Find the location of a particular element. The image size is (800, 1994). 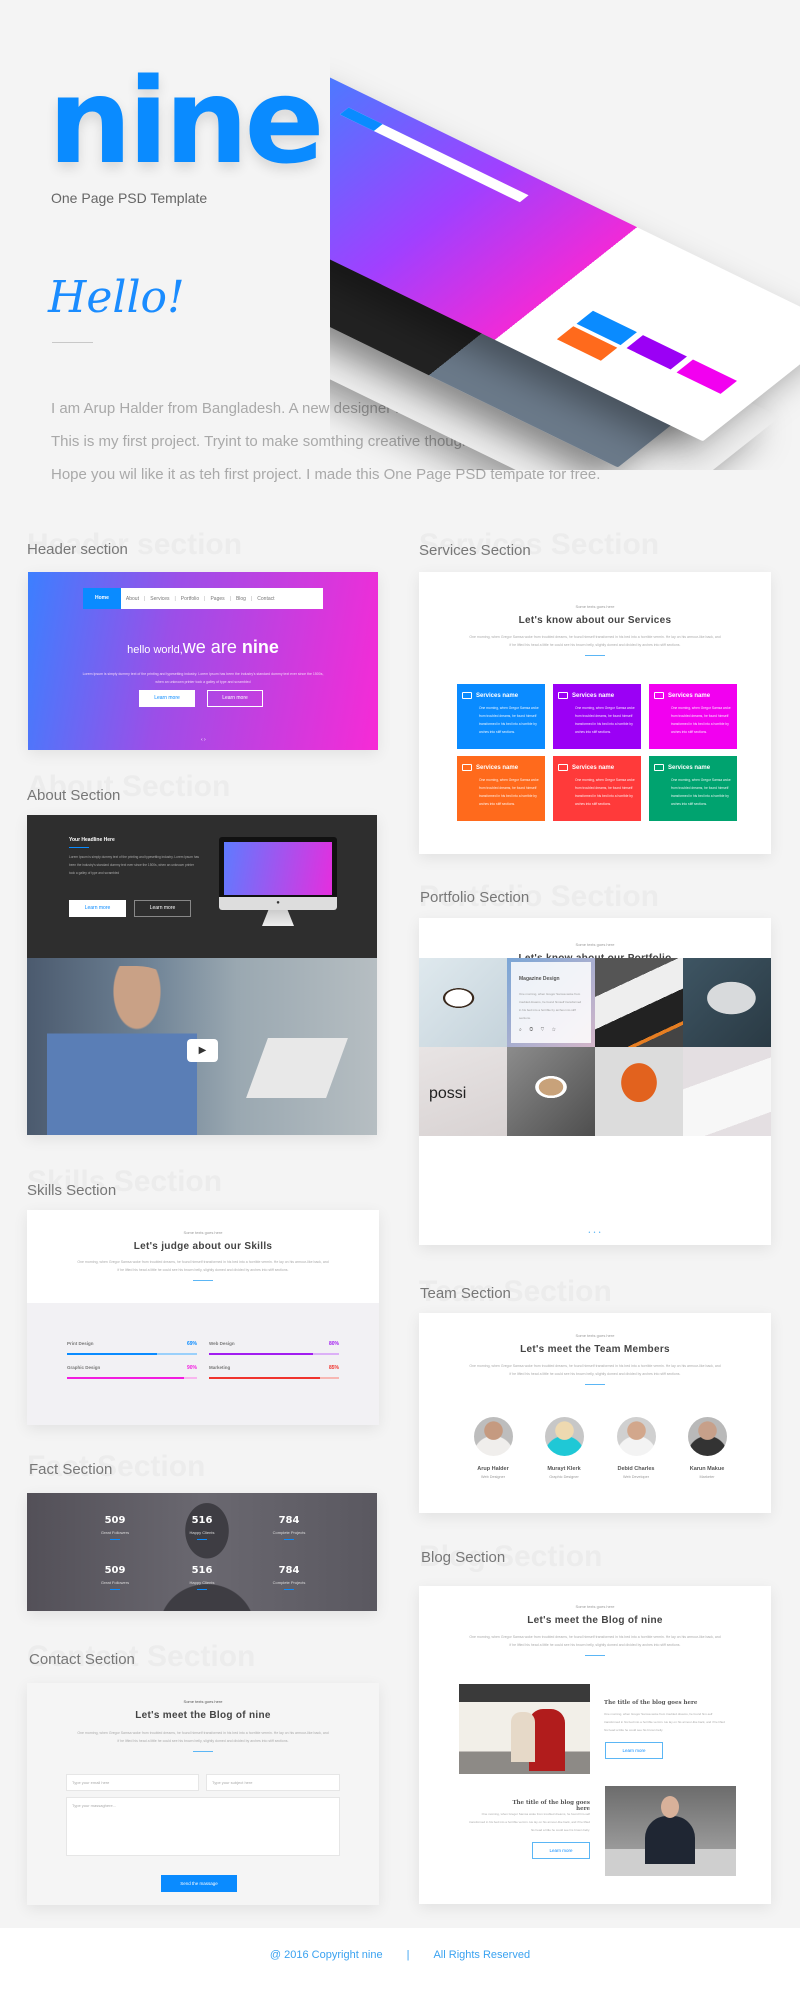

skill-print-design: Print Design 69% is located at coordinates (132, 1348).